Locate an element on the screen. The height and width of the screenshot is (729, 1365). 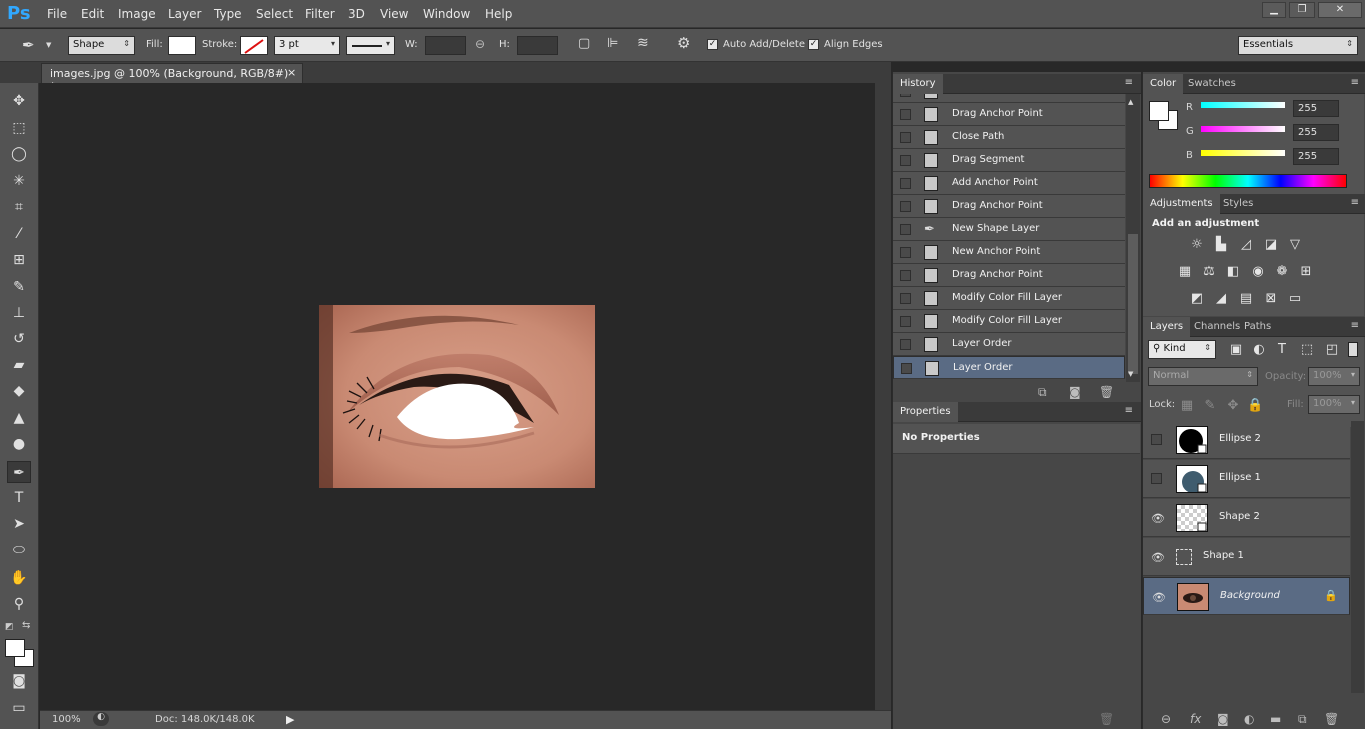
scroll-thumb is located at coordinates (1133, 304).